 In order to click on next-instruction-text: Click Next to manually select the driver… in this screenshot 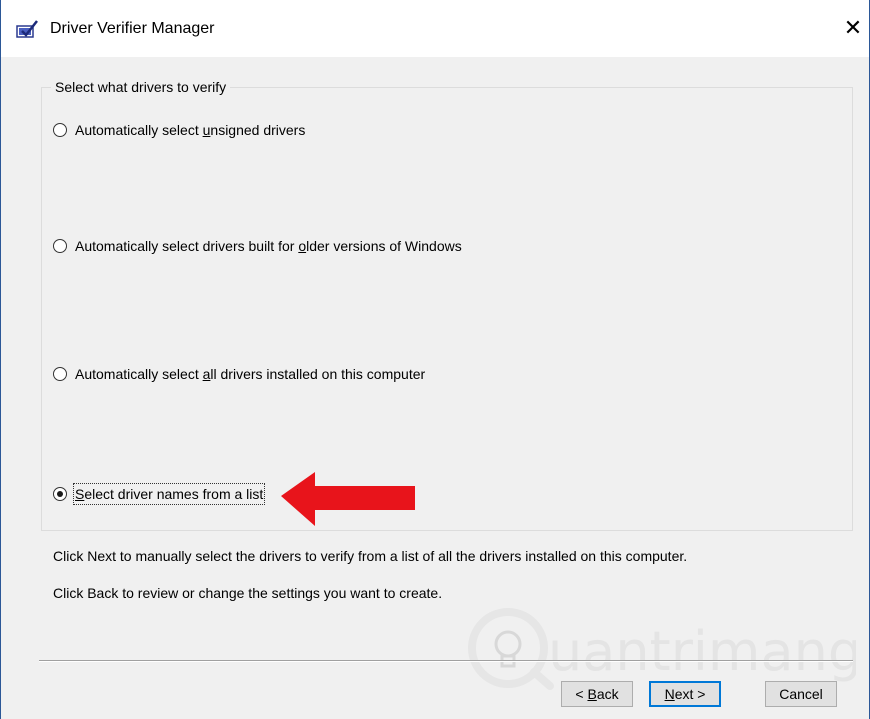, I will do `click(370, 556)`.